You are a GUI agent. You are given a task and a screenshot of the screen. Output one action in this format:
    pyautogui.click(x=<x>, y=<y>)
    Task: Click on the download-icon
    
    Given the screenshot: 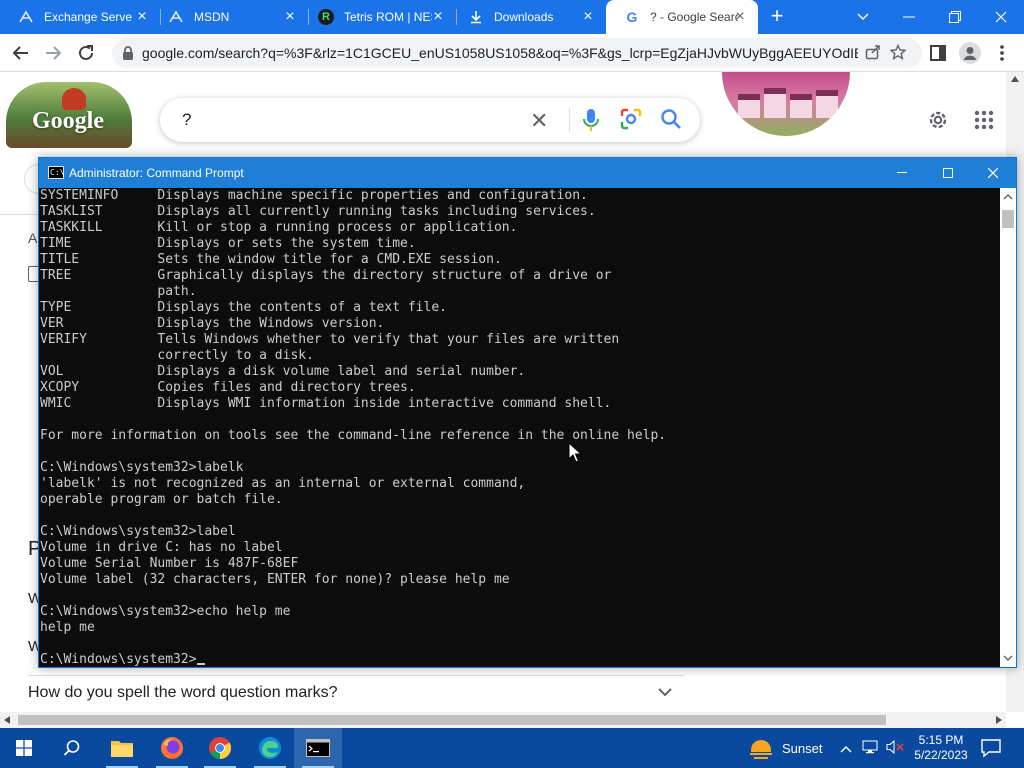 What is the action you would take?
    pyautogui.click(x=476, y=17)
    